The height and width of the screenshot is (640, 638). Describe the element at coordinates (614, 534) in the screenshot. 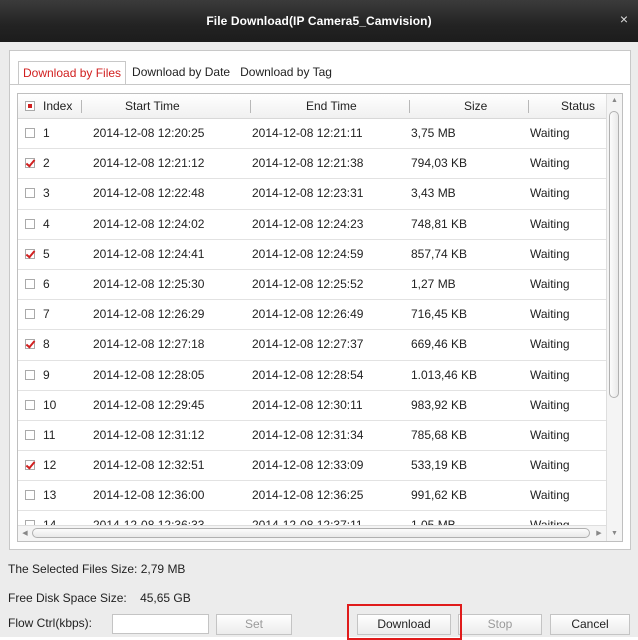

I see `scroll-down-icon: ▼` at that location.